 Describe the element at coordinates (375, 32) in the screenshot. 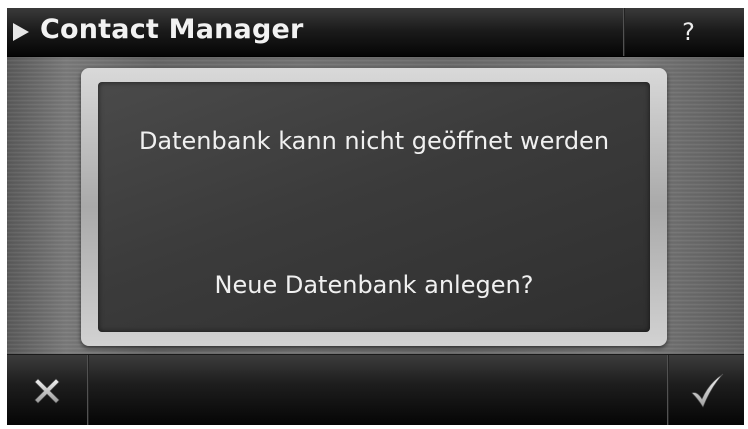

I see `title-bar: Contact Manager ?` at that location.